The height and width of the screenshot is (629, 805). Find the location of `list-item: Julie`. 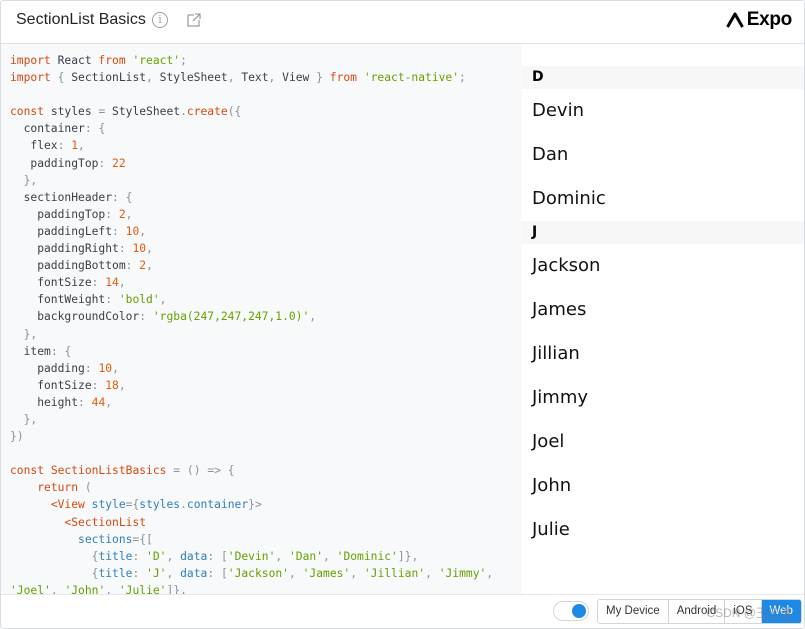

list-item: Julie is located at coordinates (663, 530).